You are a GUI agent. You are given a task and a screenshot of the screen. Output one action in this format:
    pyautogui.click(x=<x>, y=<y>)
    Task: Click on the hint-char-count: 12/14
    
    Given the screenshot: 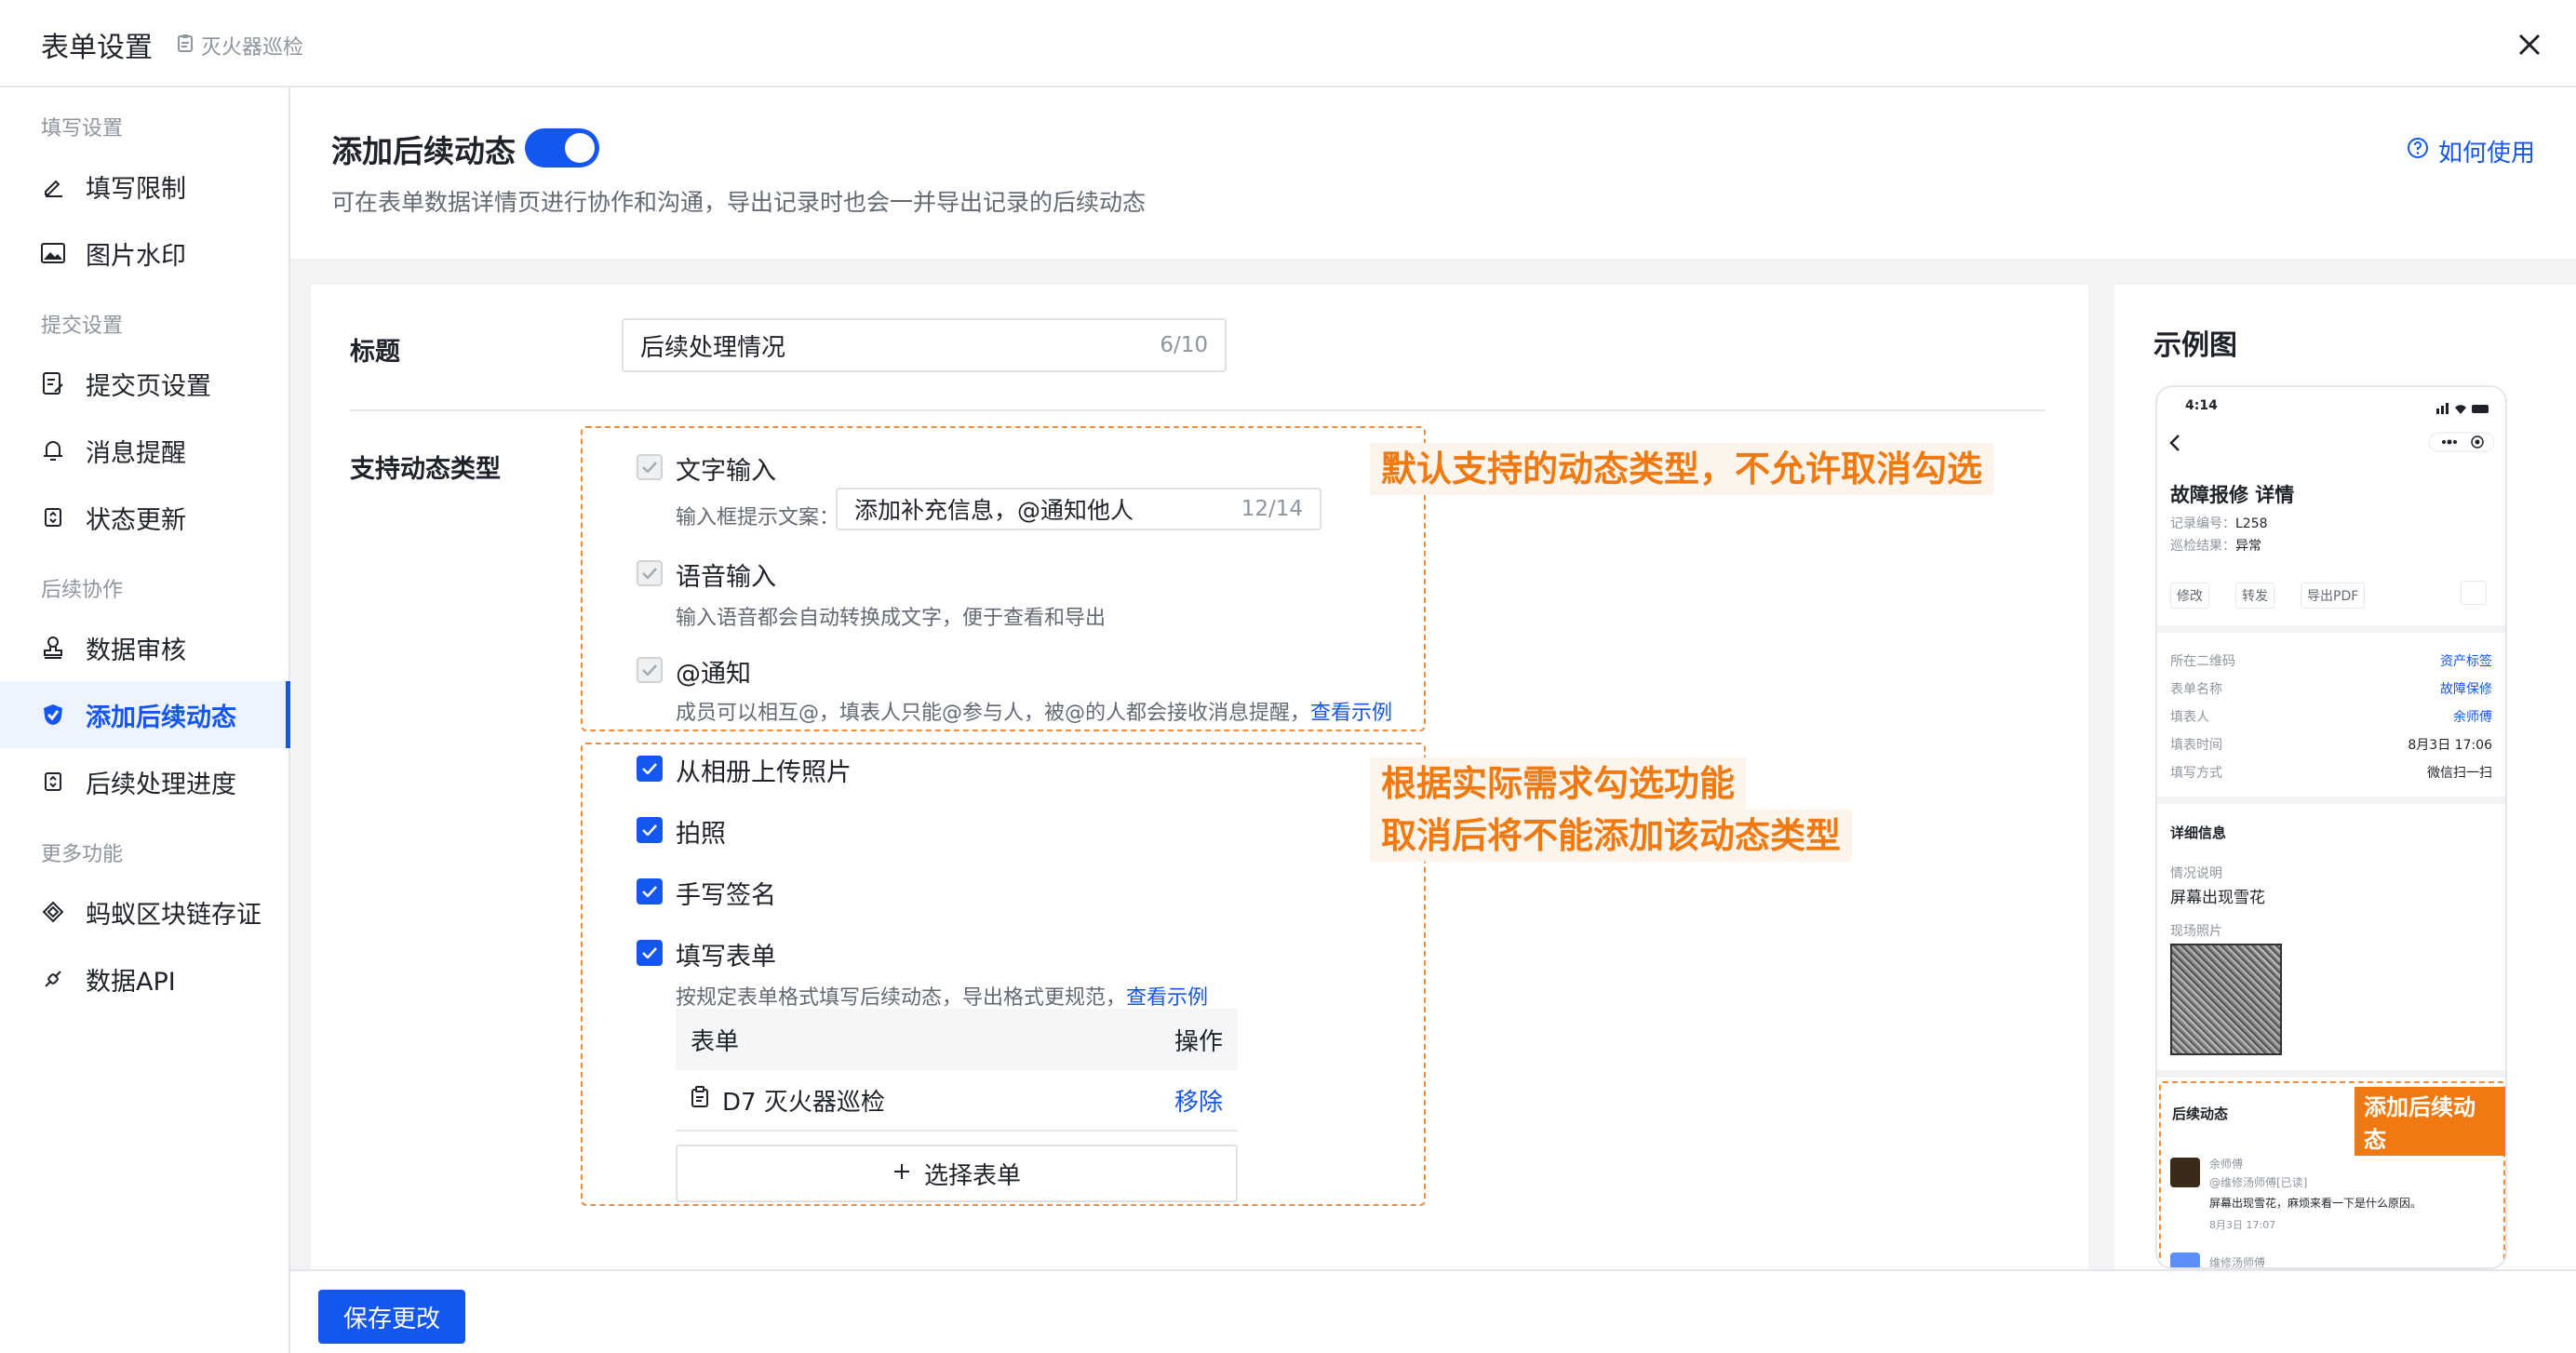 What is the action you would take?
    pyautogui.click(x=1272, y=509)
    